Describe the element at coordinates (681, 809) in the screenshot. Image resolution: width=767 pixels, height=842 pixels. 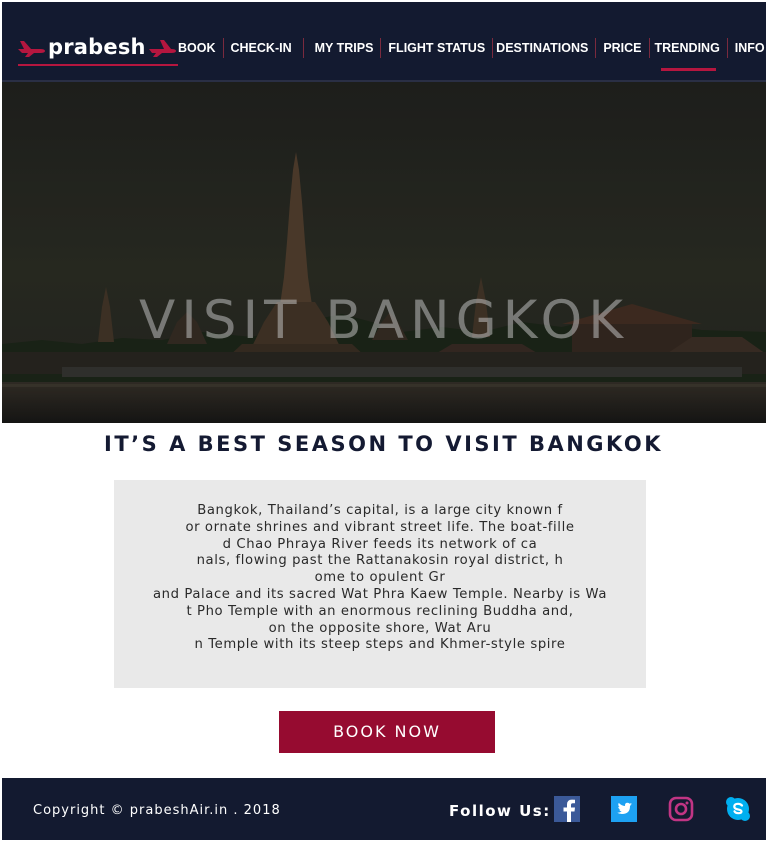
I see `instagram-icon` at that location.